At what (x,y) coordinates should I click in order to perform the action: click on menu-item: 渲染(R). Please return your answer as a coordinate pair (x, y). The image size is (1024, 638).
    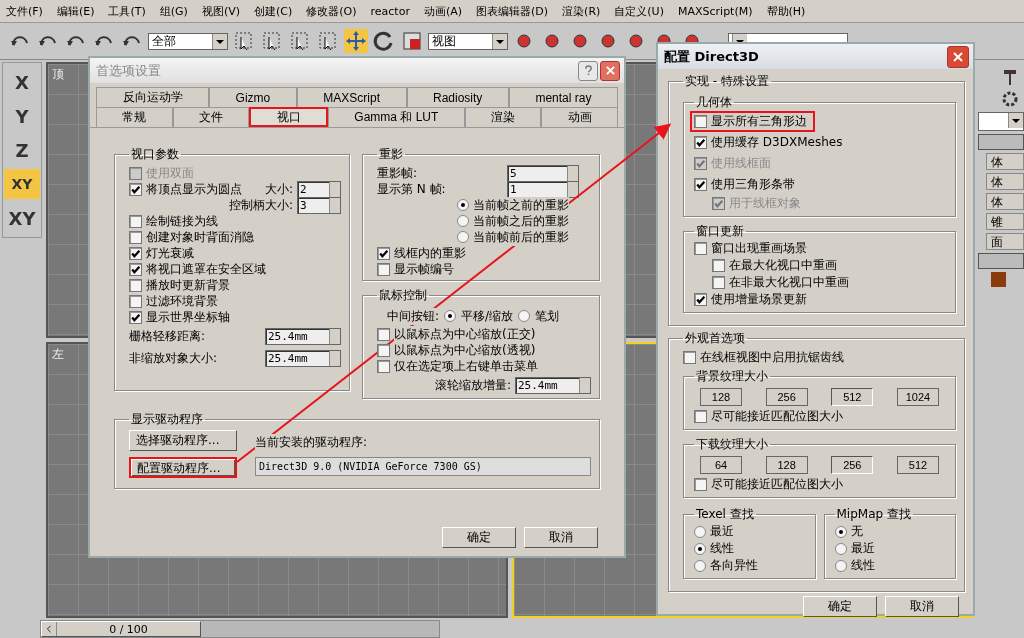
    Looking at the image, I should click on (581, 11).